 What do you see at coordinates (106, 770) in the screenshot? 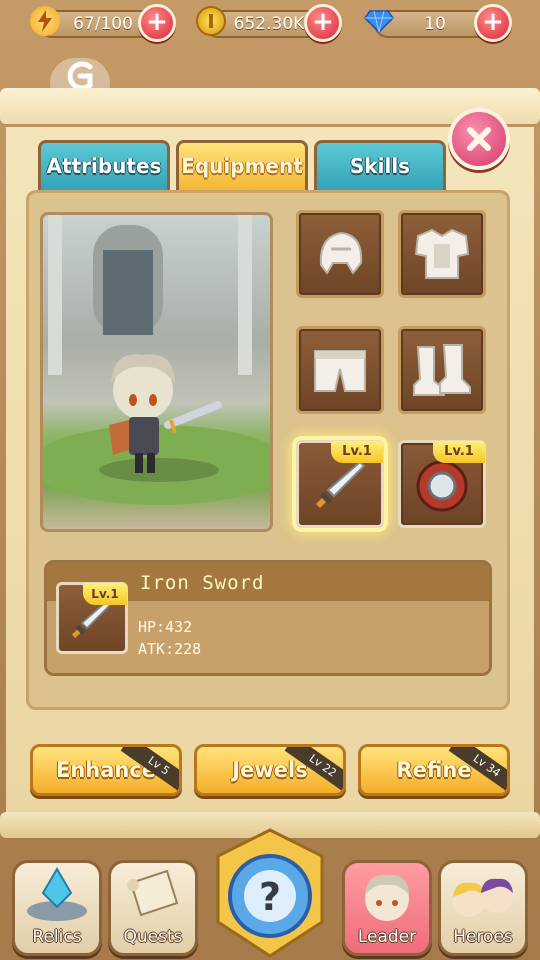
I see `enhance-button: Enhance Lv 5` at bounding box center [106, 770].